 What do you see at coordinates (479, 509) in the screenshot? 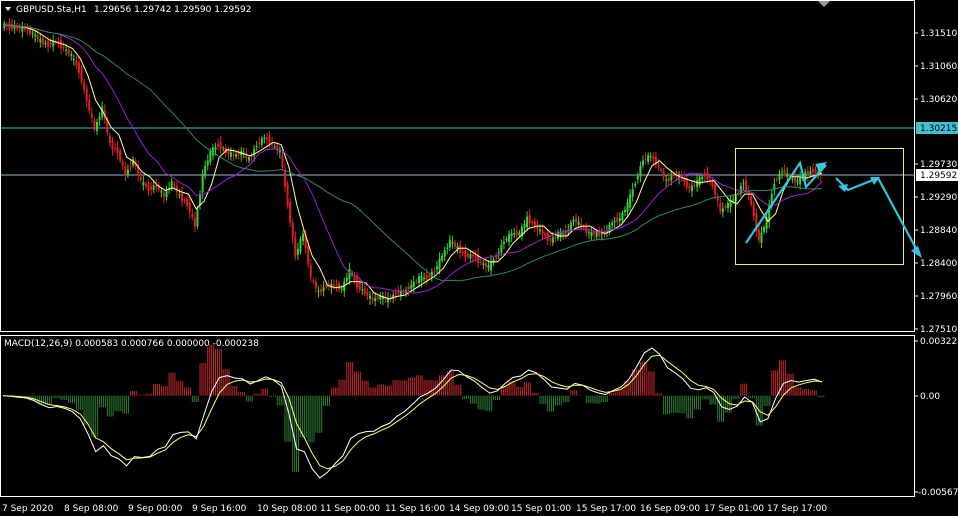
I see `time-tick: 14 Sep 09:00` at bounding box center [479, 509].